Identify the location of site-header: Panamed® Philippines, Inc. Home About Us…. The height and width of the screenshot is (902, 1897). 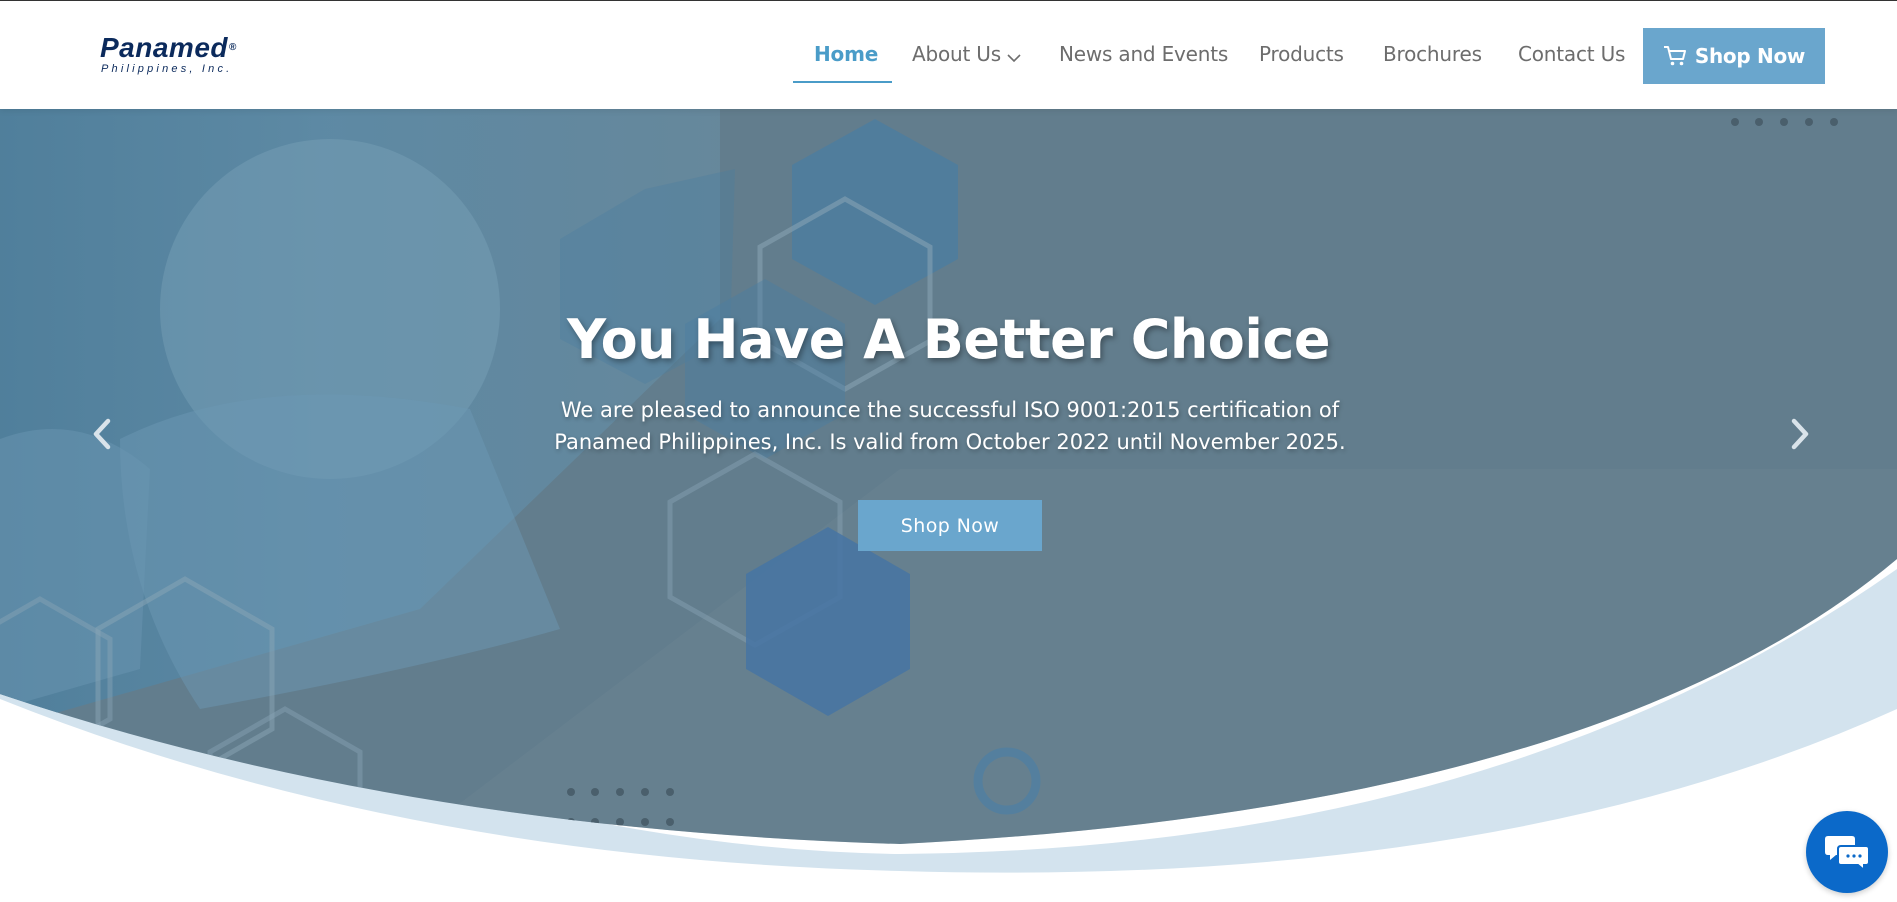
(948, 54).